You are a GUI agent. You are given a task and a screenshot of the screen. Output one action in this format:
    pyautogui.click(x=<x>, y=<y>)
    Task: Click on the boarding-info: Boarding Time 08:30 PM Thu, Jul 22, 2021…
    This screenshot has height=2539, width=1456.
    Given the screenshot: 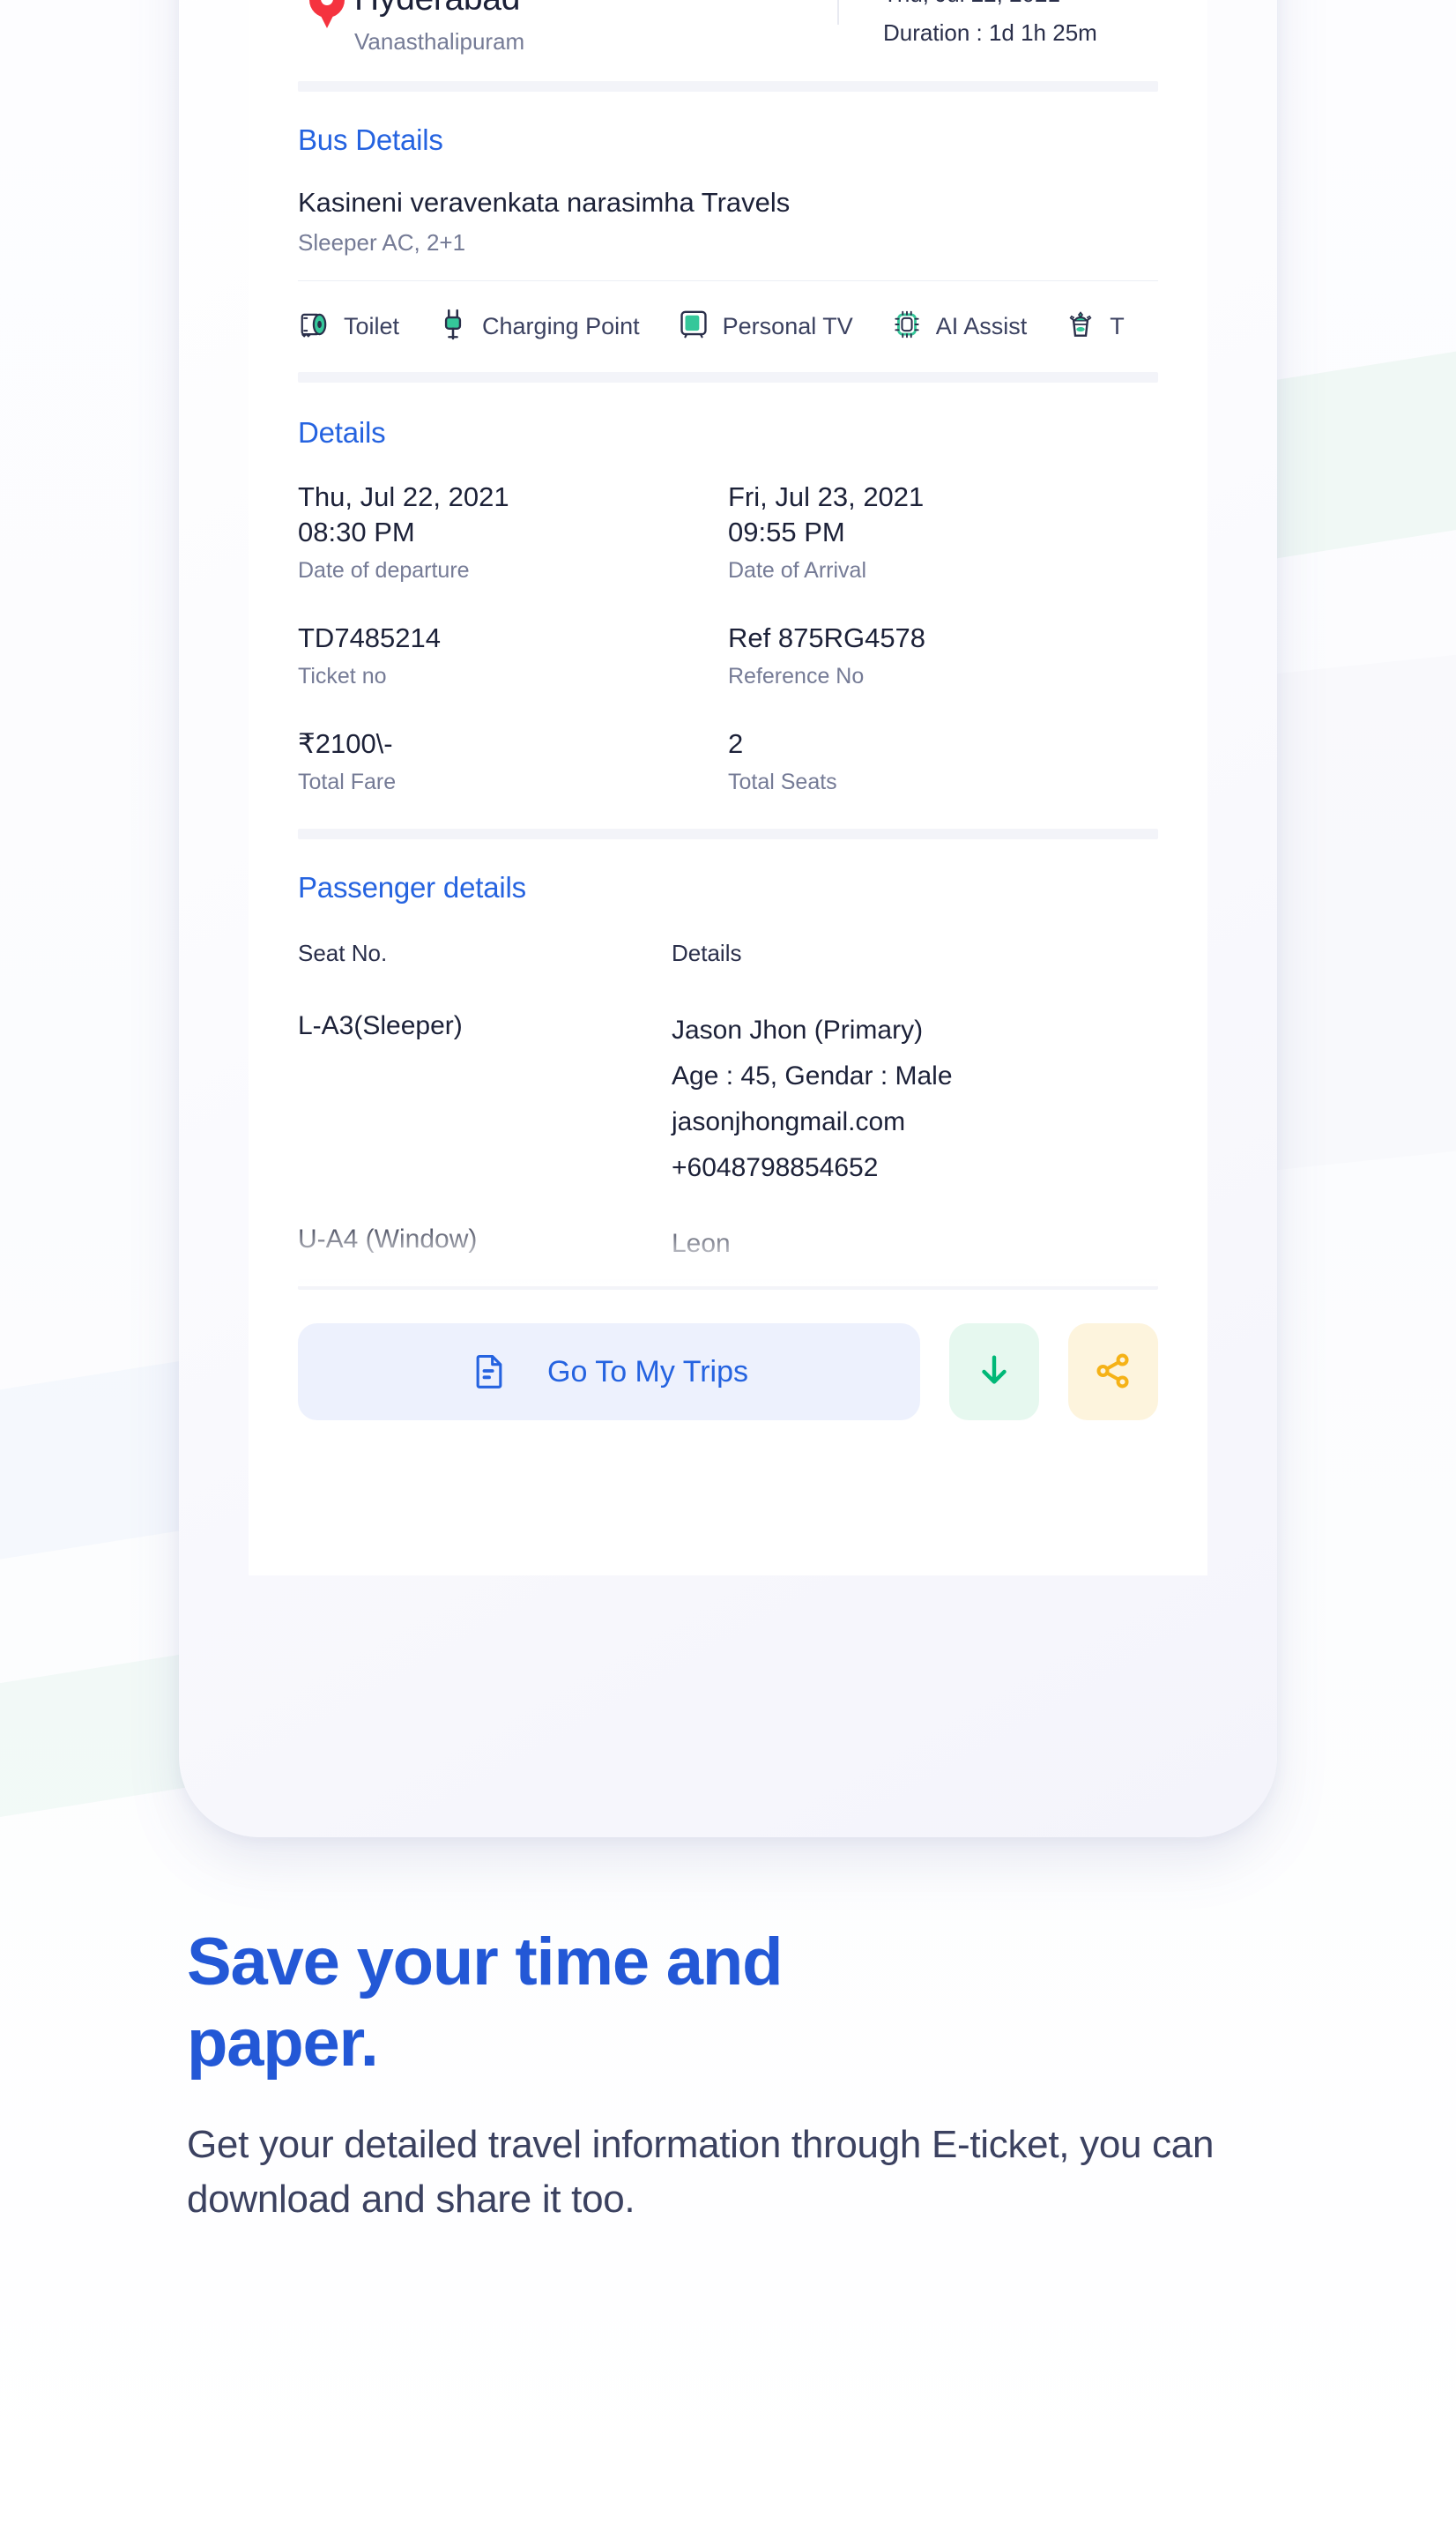 What is the action you would take?
    pyautogui.click(x=967, y=27)
    